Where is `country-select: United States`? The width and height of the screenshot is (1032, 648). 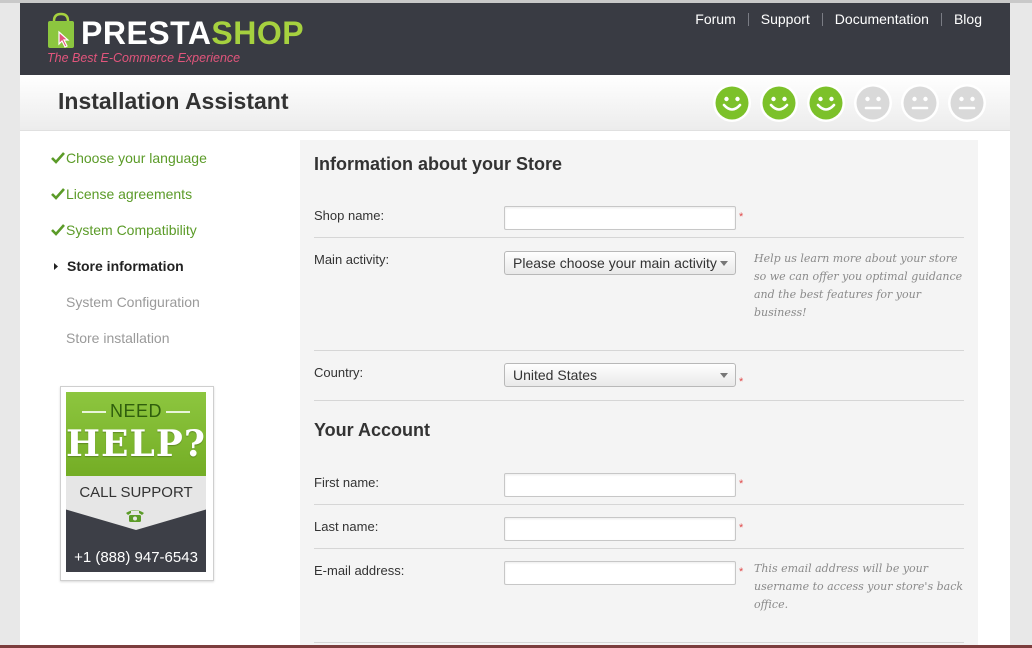 country-select: United States is located at coordinates (620, 375).